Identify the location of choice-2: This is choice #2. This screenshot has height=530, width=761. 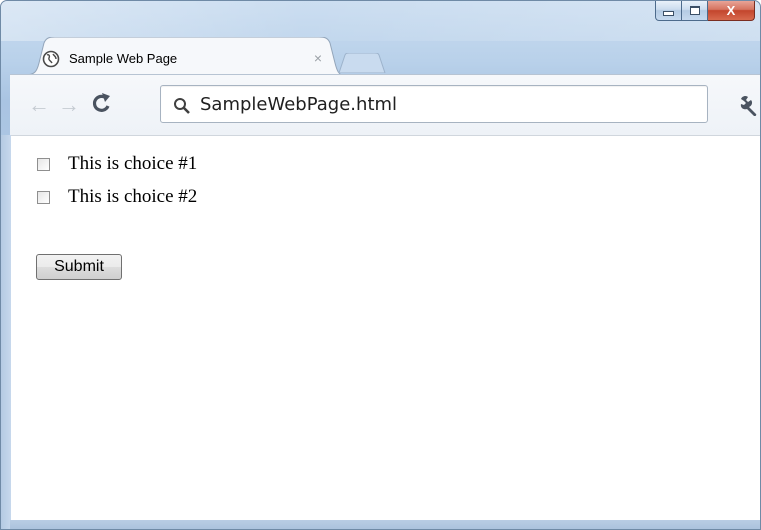
(117, 197).